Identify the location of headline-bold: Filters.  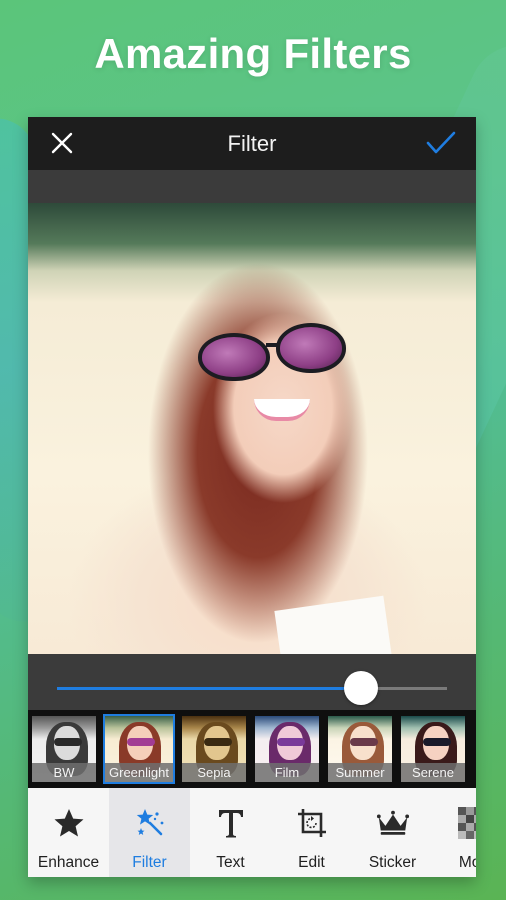
(347, 53).